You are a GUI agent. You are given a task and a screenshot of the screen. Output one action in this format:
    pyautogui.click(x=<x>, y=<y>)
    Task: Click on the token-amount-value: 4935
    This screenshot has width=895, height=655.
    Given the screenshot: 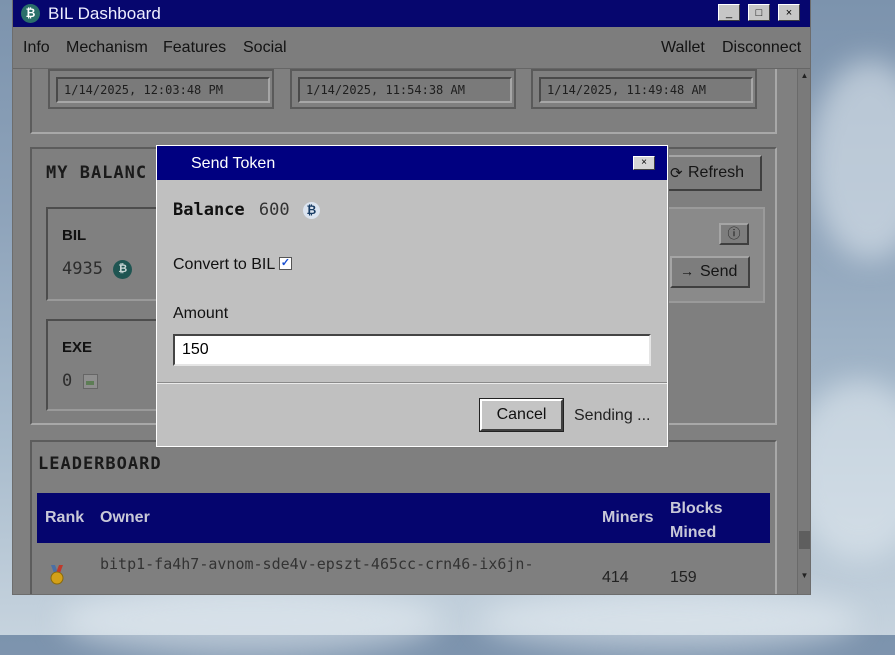 What is the action you would take?
    pyautogui.click(x=82, y=269)
    